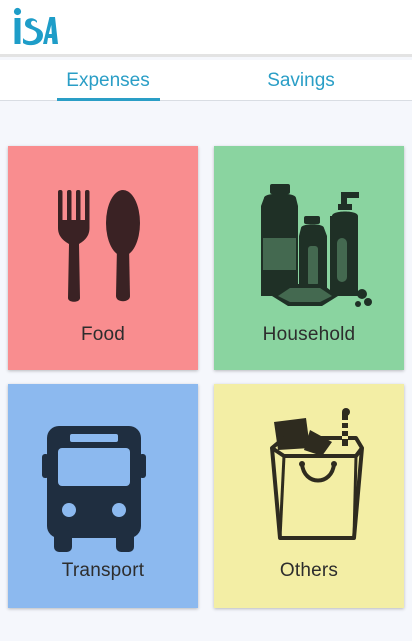 This screenshot has height=641, width=412. I want to click on active-tab-indicator, so click(108, 99).